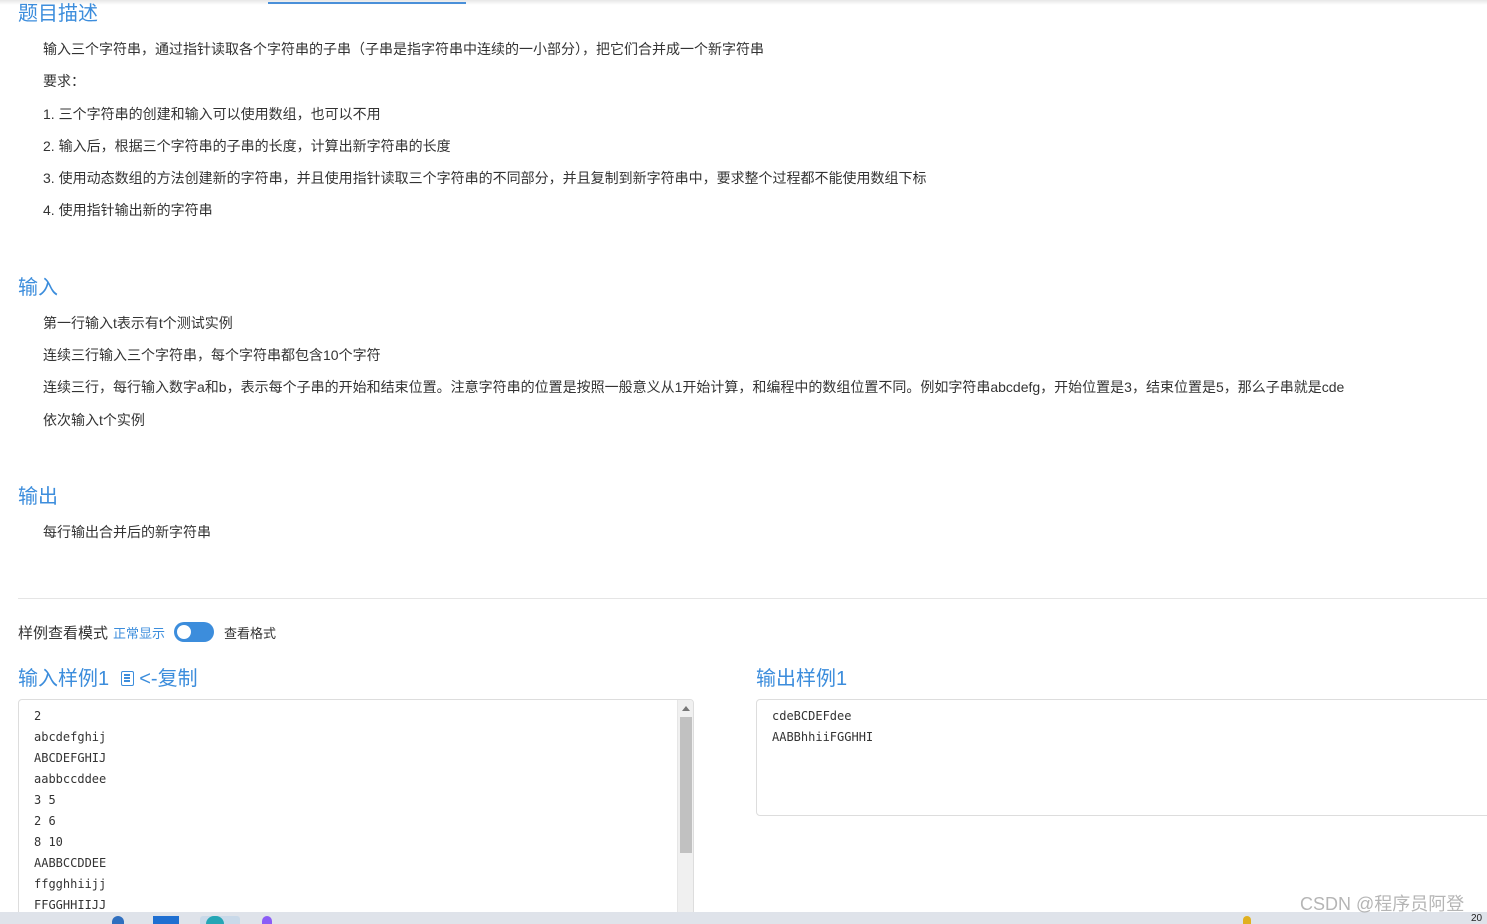 The width and height of the screenshot is (1487, 924). I want to click on copy-button: <-复制, so click(168, 679).